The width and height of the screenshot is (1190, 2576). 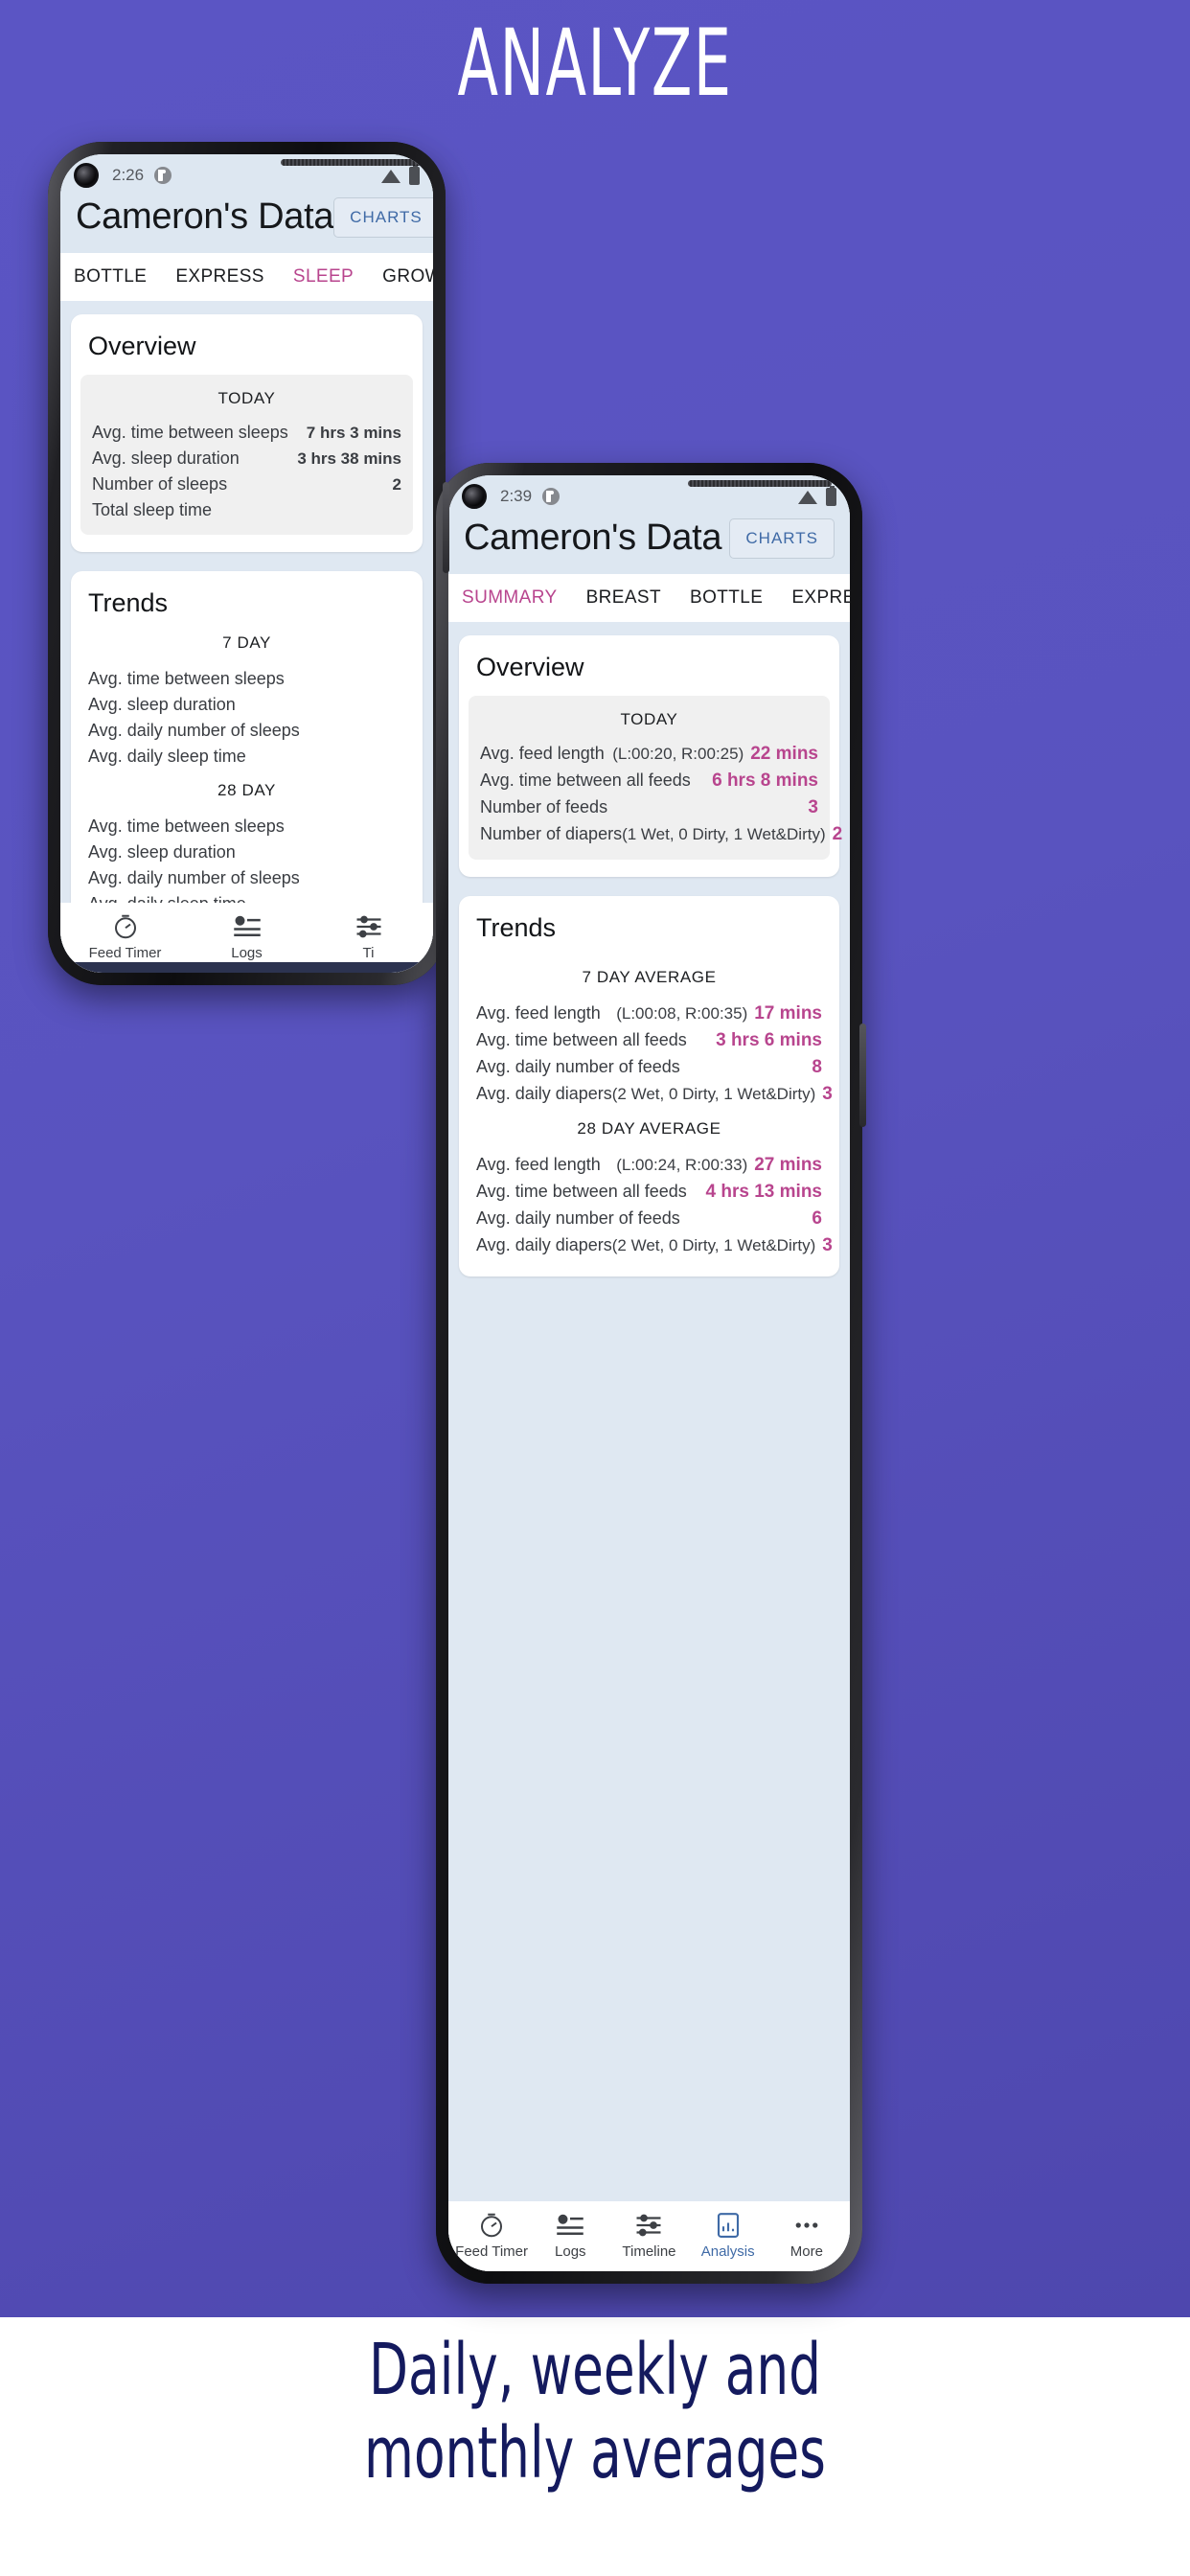 What do you see at coordinates (649, 807) in the screenshot?
I see `overview-row: Number of feeds 3` at bounding box center [649, 807].